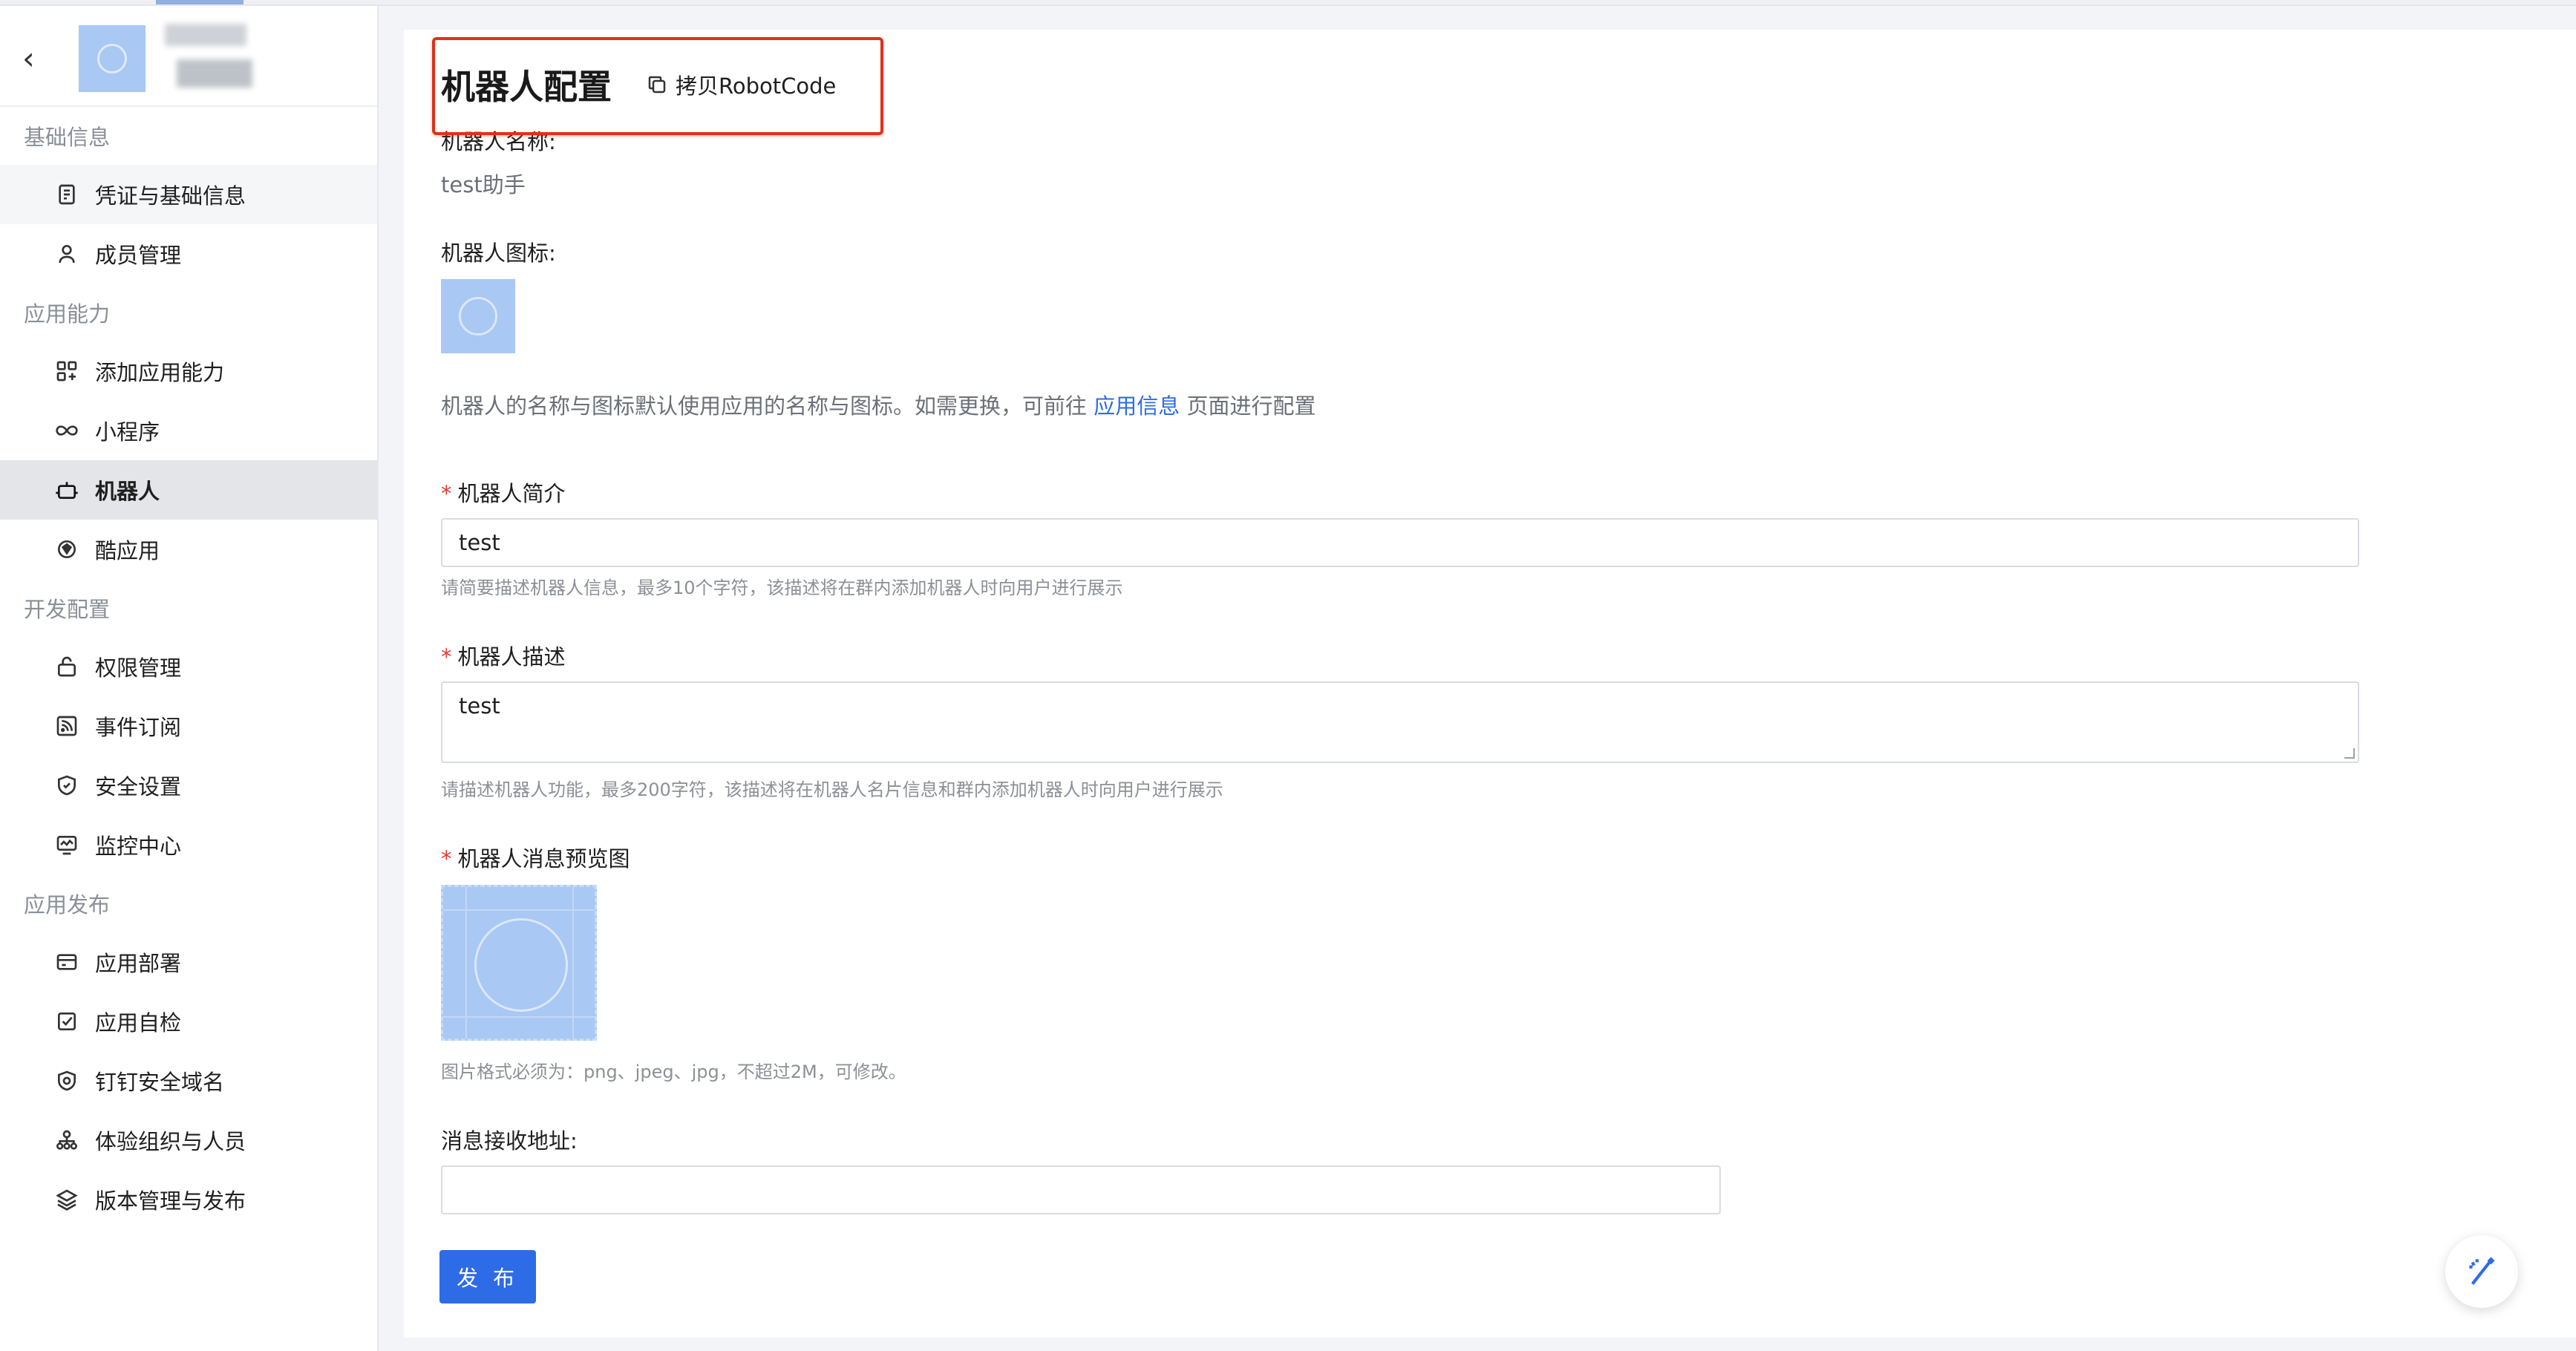  I want to click on robot-preview-label-text: 机器人消息预览图, so click(543, 858).